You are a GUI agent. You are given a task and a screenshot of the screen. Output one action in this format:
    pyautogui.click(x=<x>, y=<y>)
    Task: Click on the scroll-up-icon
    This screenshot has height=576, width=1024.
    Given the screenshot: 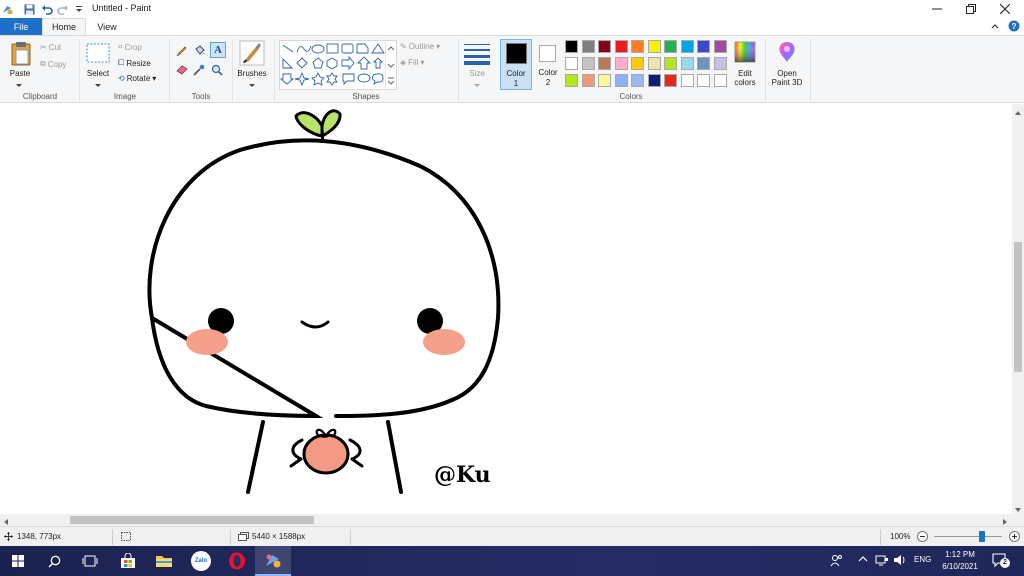 What is the action you would take?
    pyautogui.click(x=1018, y=112)
    